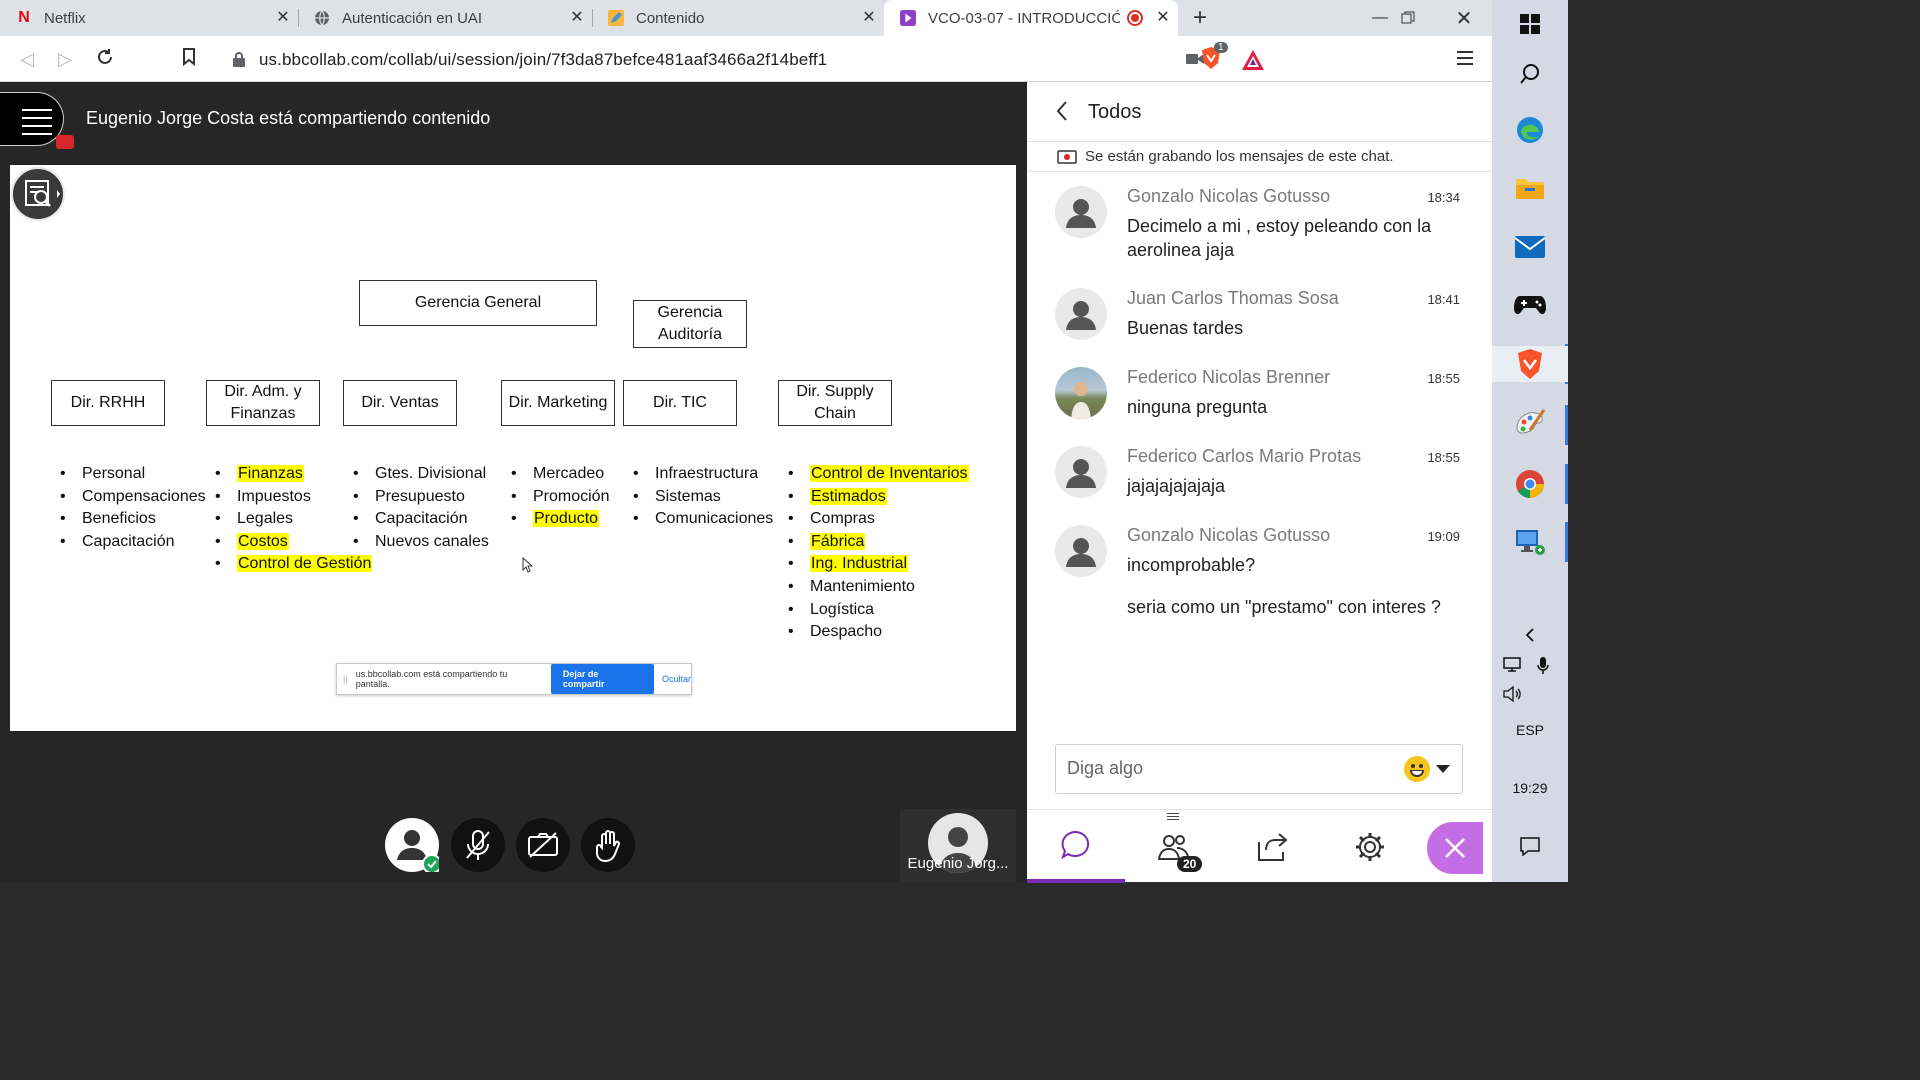 Image resolution: width=1920 pixels, height=1080 pixels. What do you see at coordinates (558, 403) in the screenshot?
I see `org-box-marketing: Dir. Marketing` at bounding box center [558, 403].